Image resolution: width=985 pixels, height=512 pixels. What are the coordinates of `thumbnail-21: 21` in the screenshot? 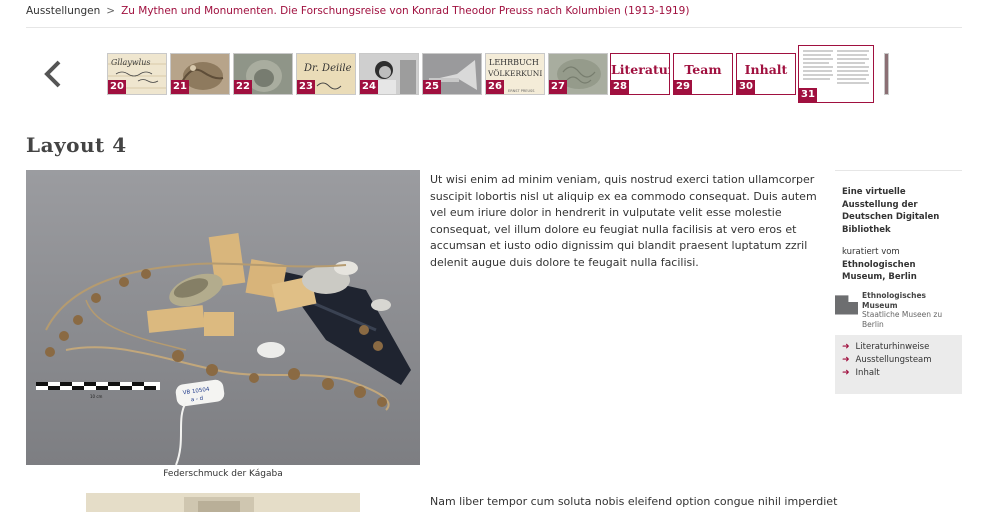 It's located at (200, 74).